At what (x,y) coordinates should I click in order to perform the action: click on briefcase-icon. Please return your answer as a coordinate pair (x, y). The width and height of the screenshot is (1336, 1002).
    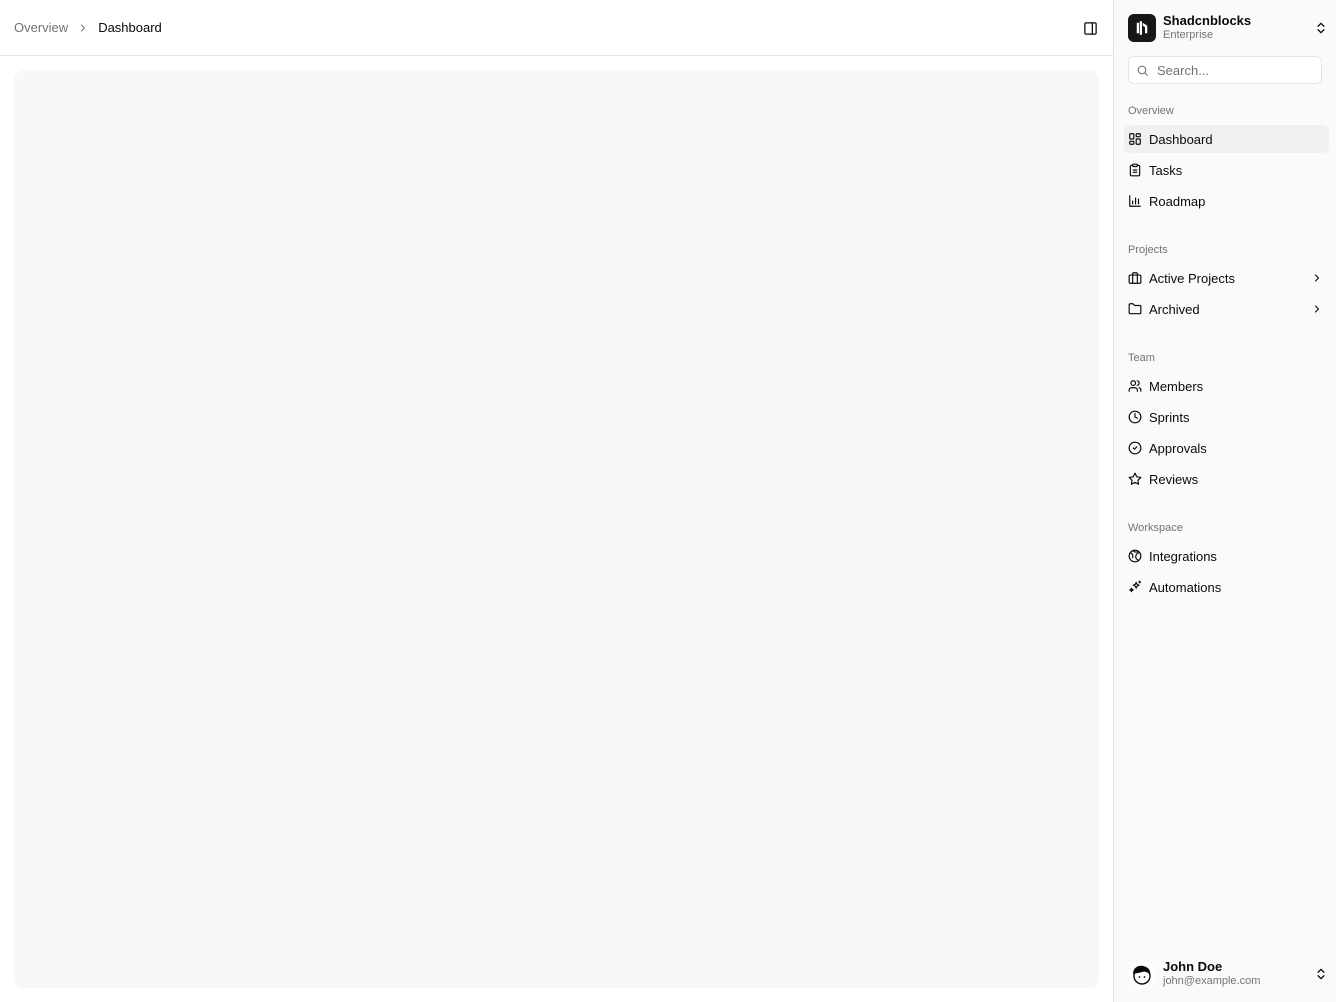
    Looking at the image, I should click on (1135, 278).